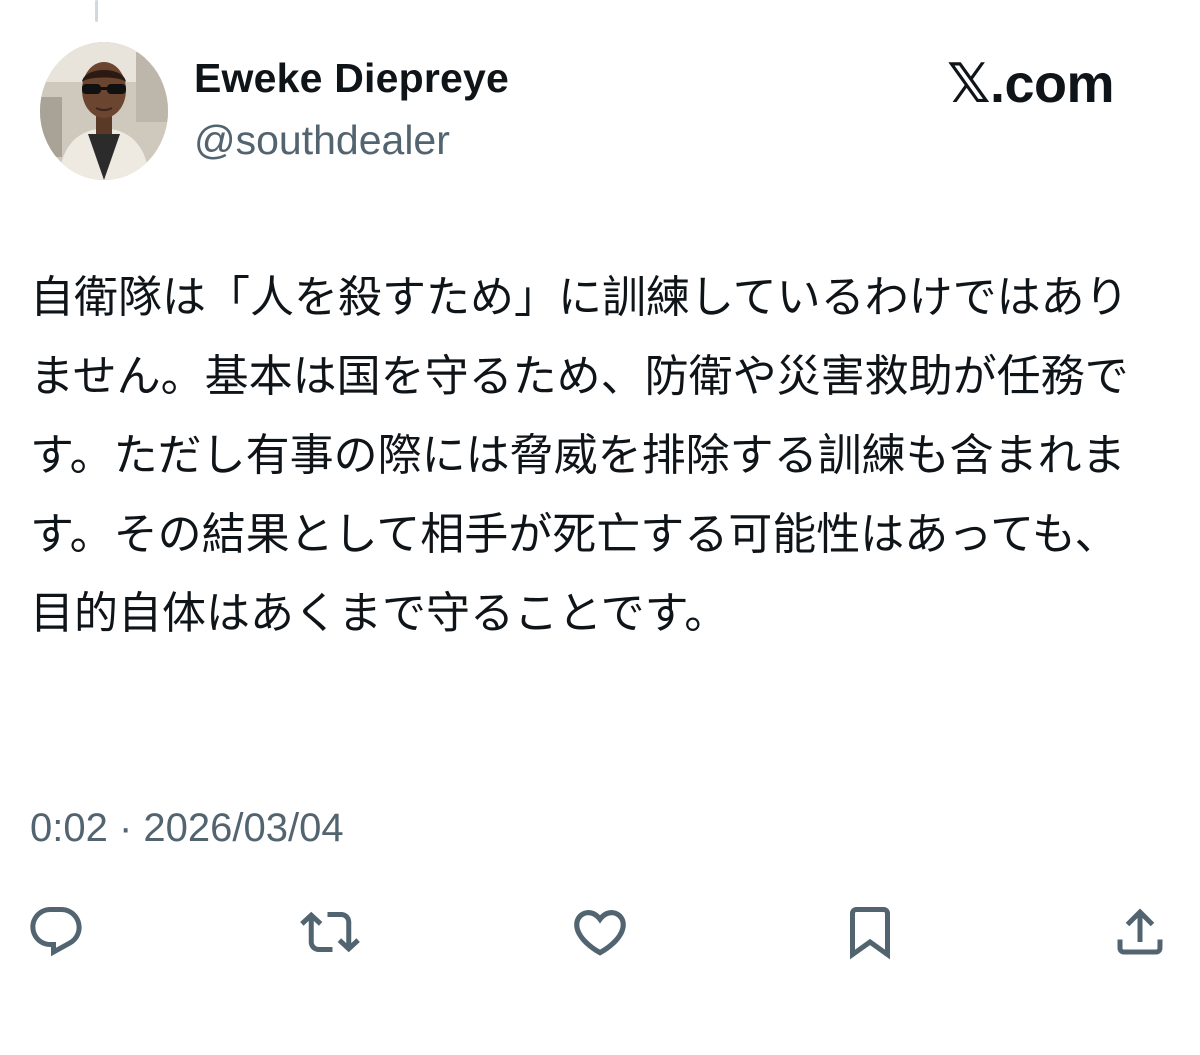 The height and width of the screenshot is (1055, 1200). I want to click on bookmark-button, so click(870, 932).